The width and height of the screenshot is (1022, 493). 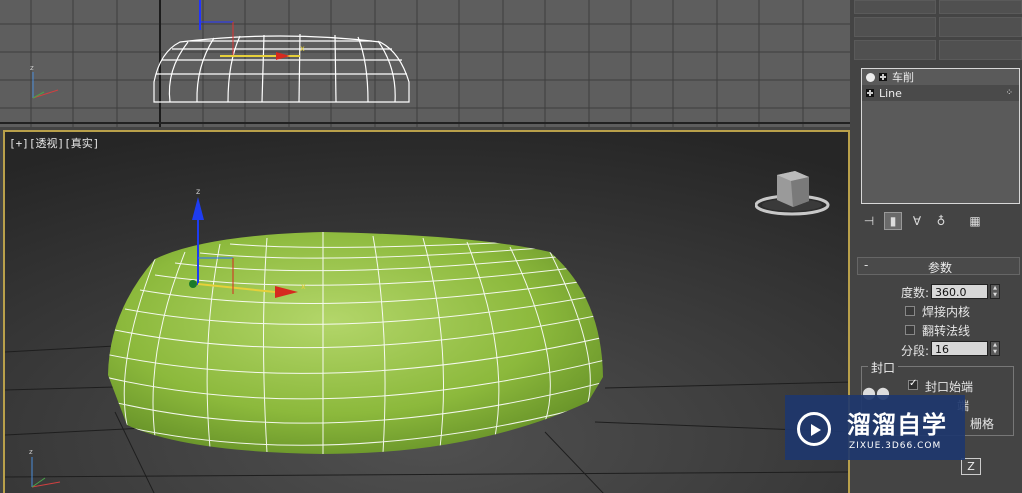 I want to click on remove-icon: ♁, so click(x=941, y=221).